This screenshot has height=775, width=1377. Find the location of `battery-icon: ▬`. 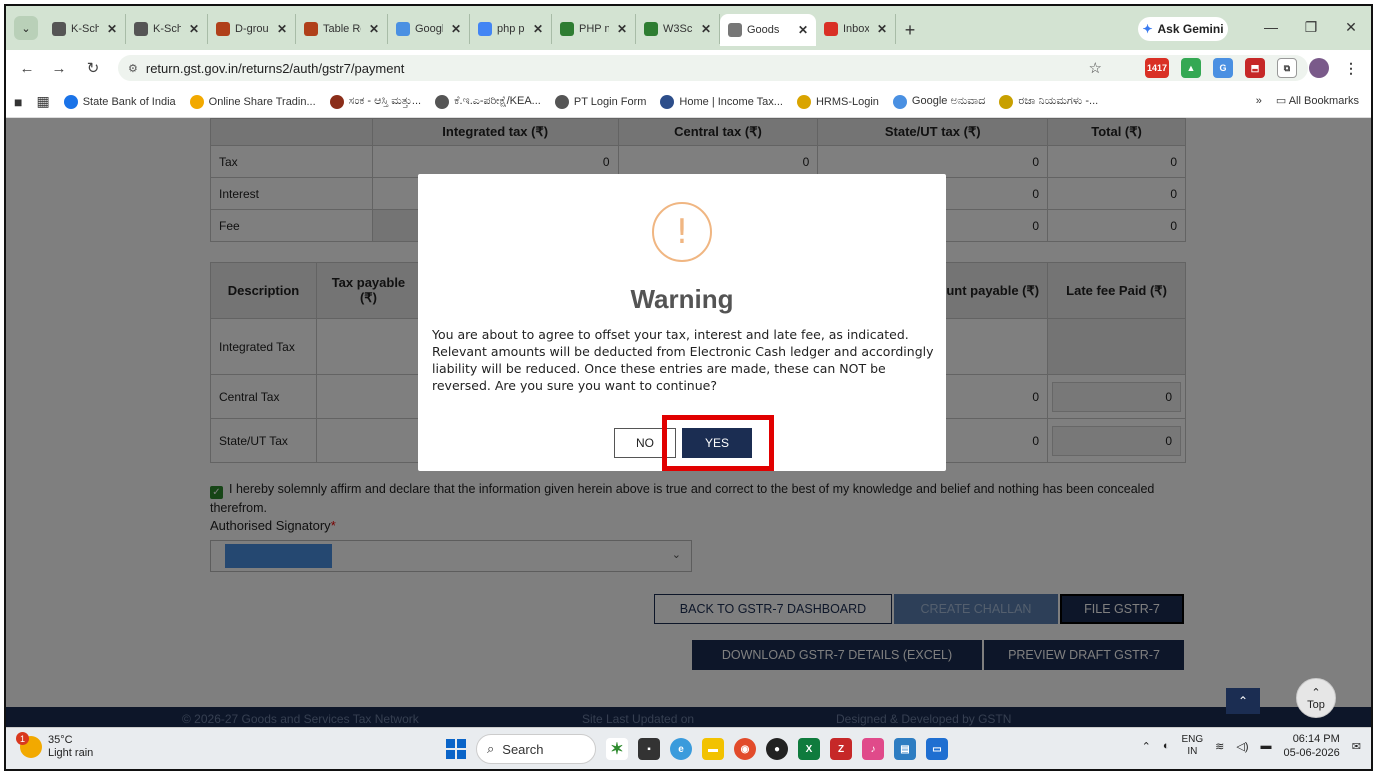

battery-icon: ▬ is located at coordinates (1266, 746).